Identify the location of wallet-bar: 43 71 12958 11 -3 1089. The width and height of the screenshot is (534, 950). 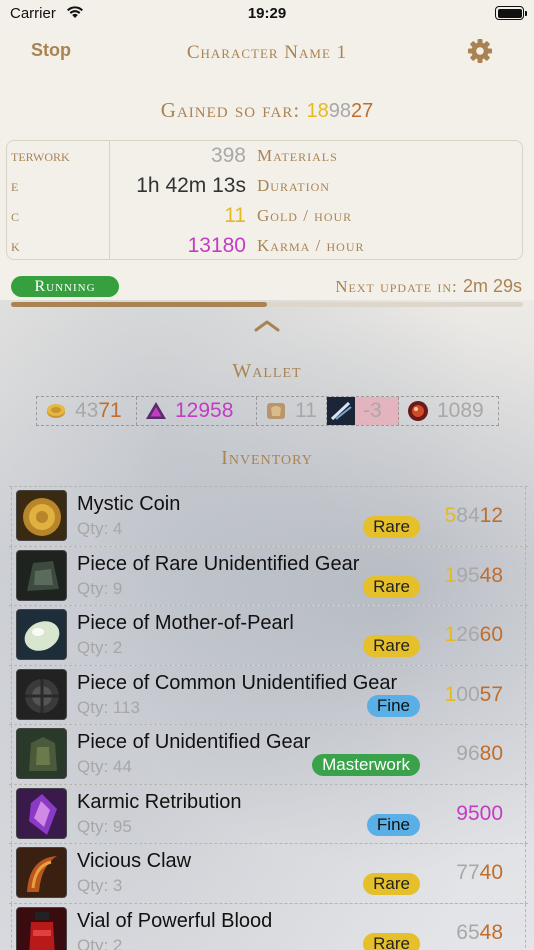
(267, 411).